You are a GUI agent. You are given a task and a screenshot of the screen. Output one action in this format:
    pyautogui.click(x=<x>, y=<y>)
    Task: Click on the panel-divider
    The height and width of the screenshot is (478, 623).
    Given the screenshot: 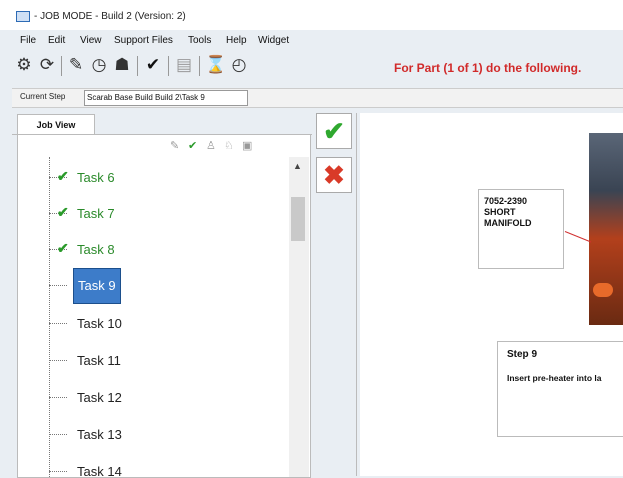 What is the action you would take?
    pyautogui.click(x=356, y=294)
    